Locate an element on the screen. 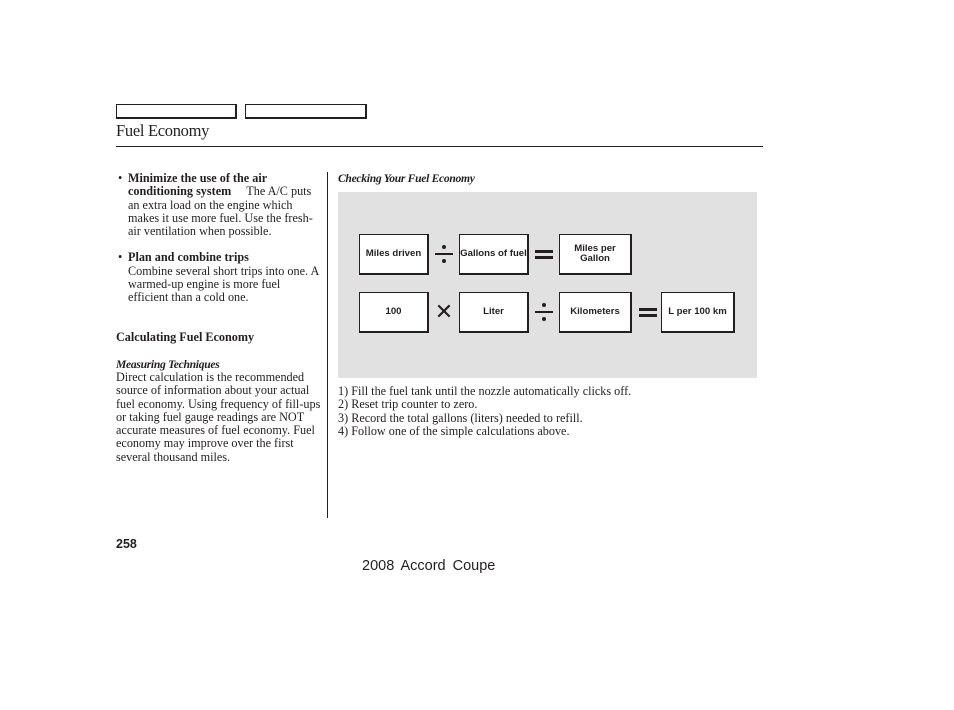  header-rule is located at coordinates (439, 146).